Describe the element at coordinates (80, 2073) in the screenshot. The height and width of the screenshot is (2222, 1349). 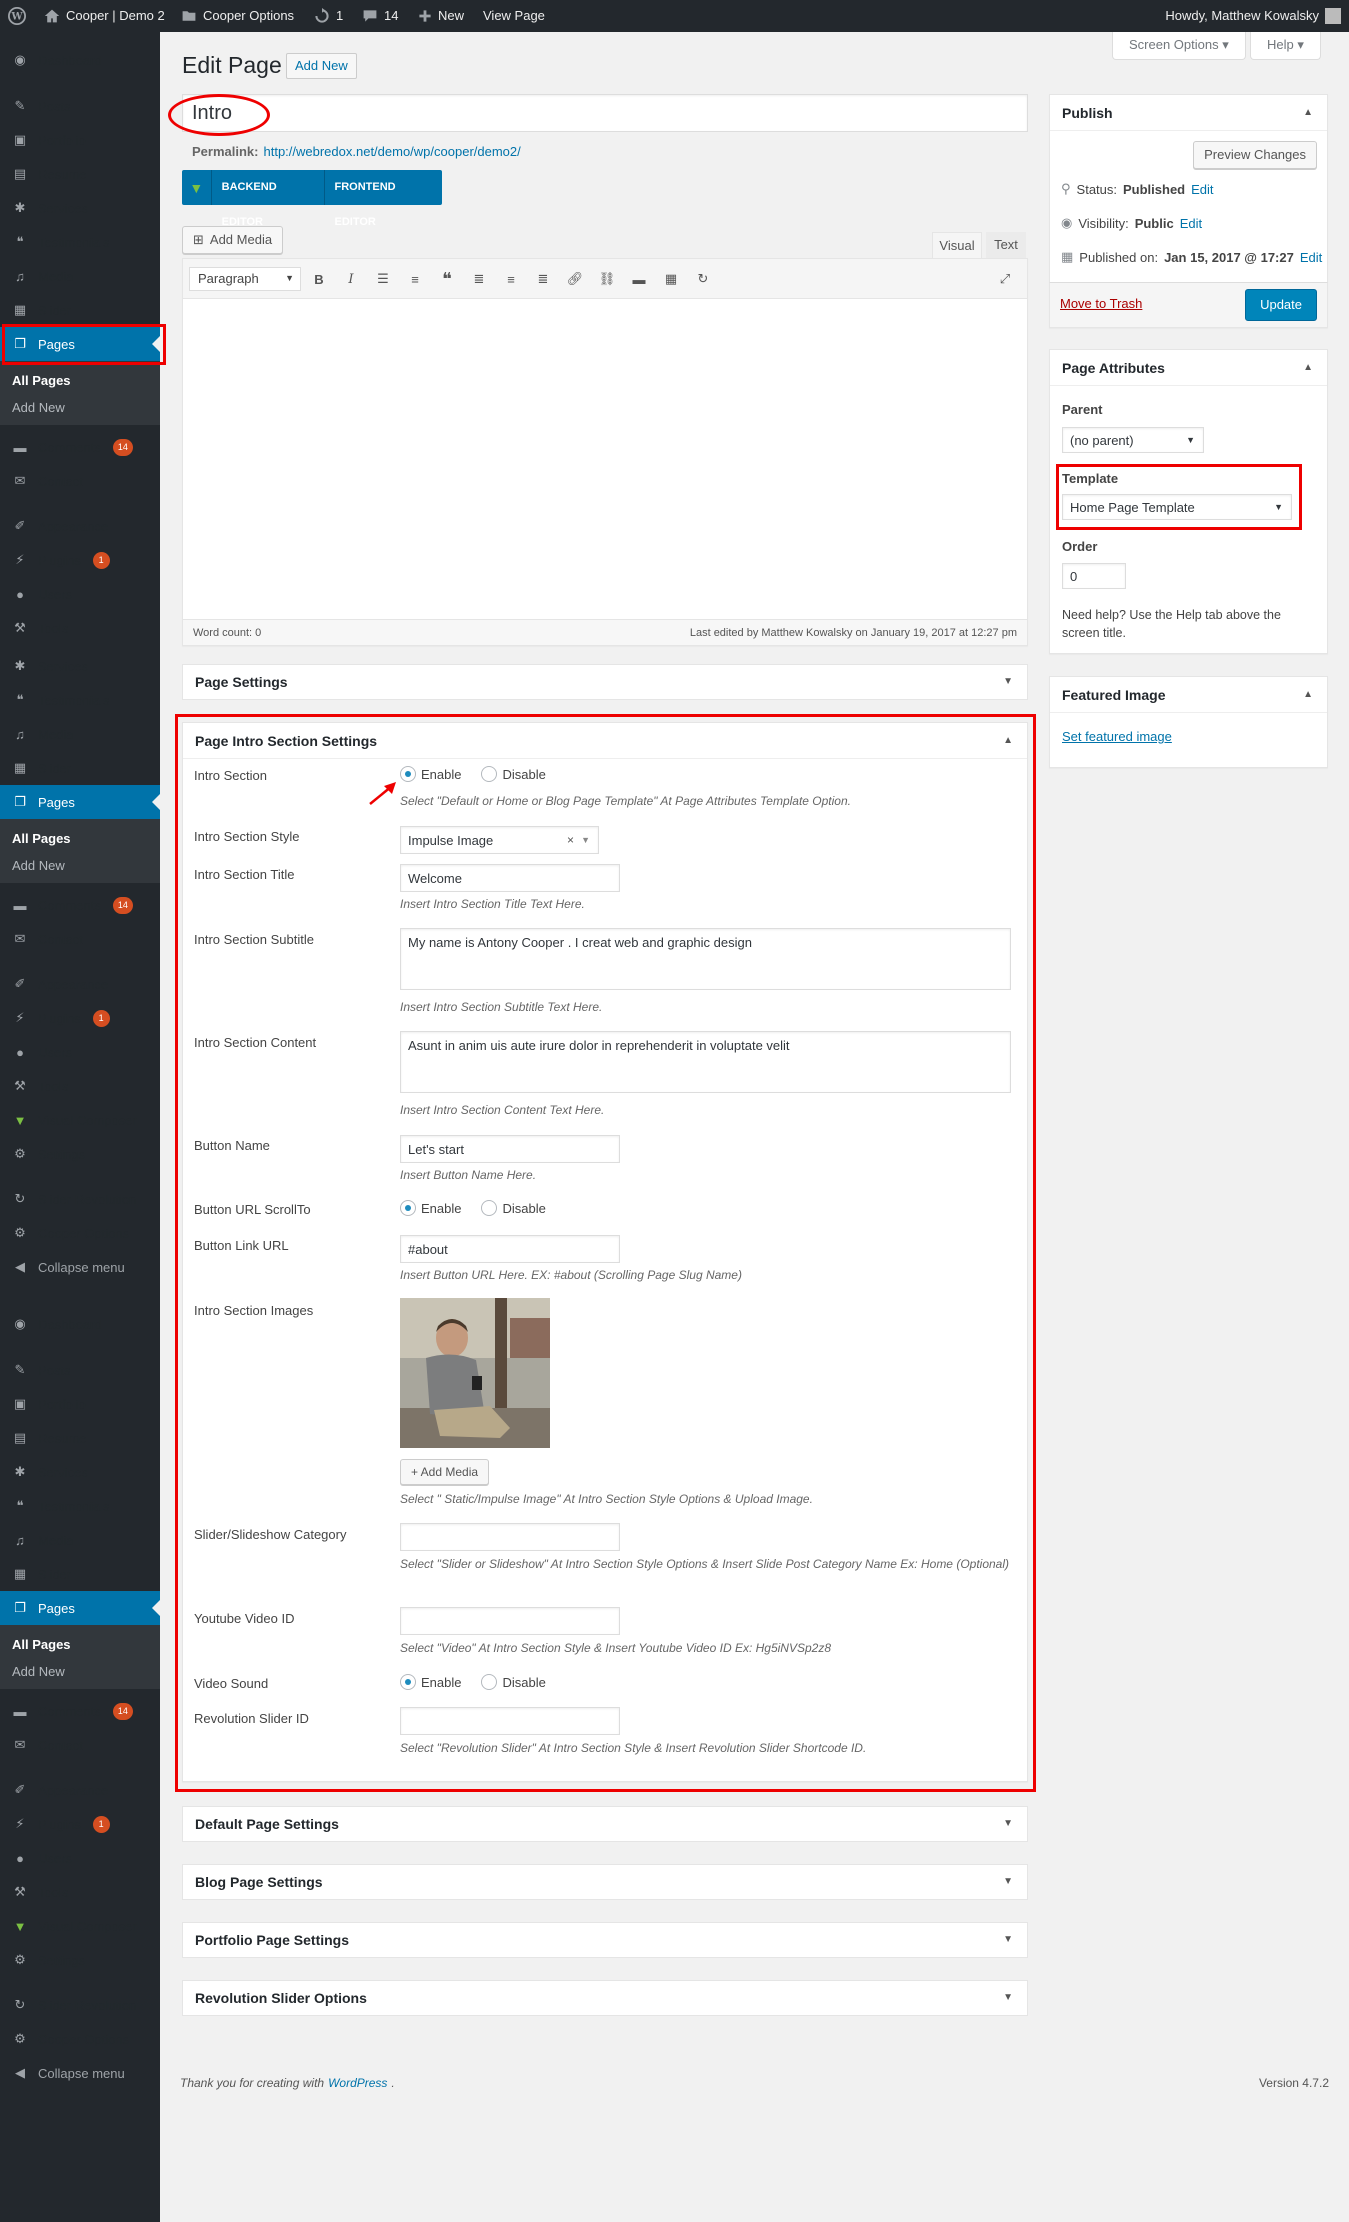
I see `collapse-menu-button-2: ◀ Collapse menu` at that location.